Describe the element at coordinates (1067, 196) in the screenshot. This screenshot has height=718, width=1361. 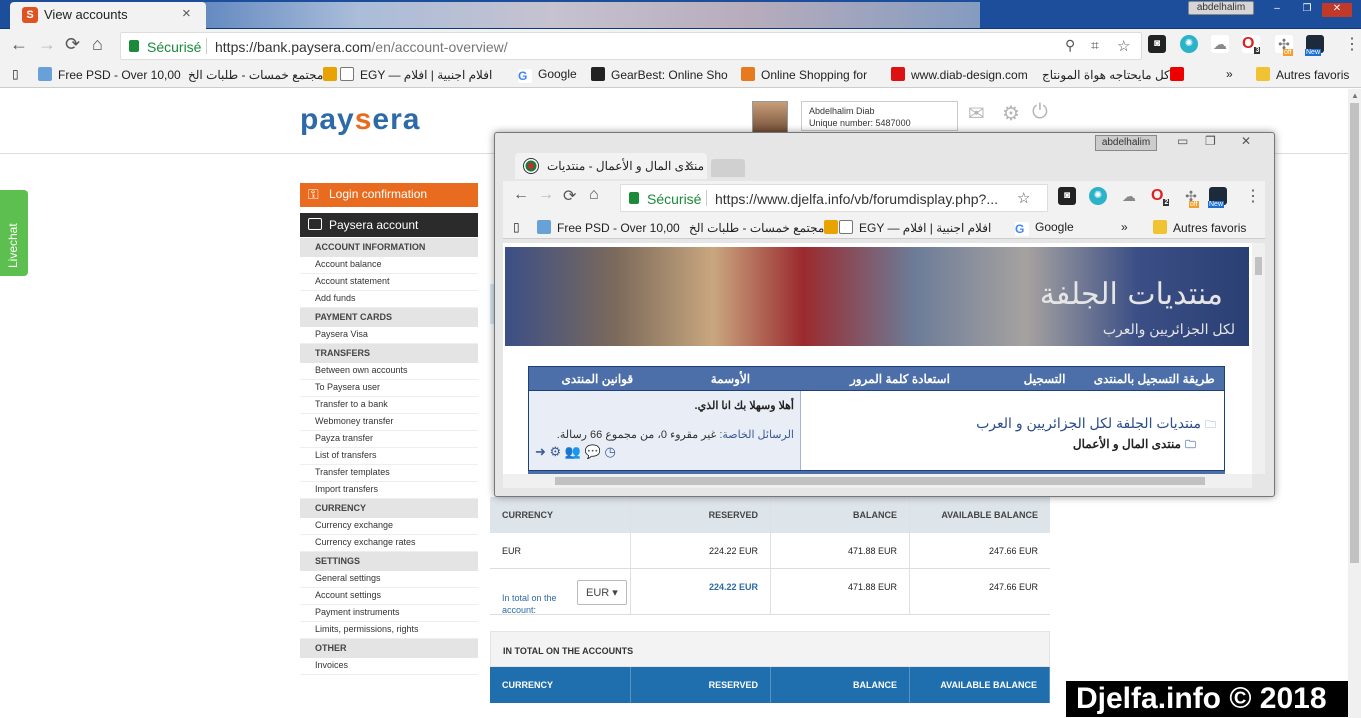
I see `popup-ext-glasses-icon: ◙` at that location.